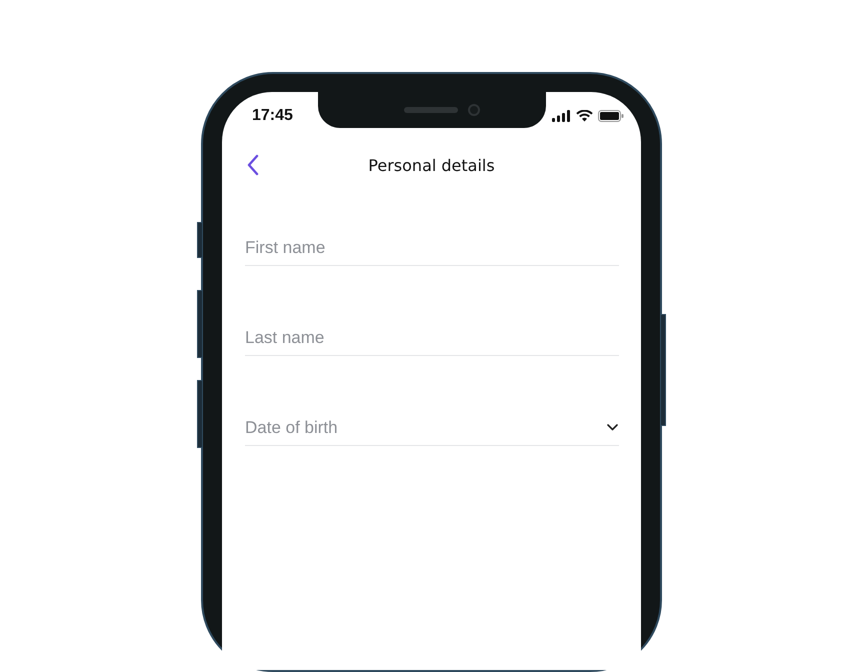 The height and width of the screenshot is (672, 864). I want to click on signal-icon, so click(561, 116).